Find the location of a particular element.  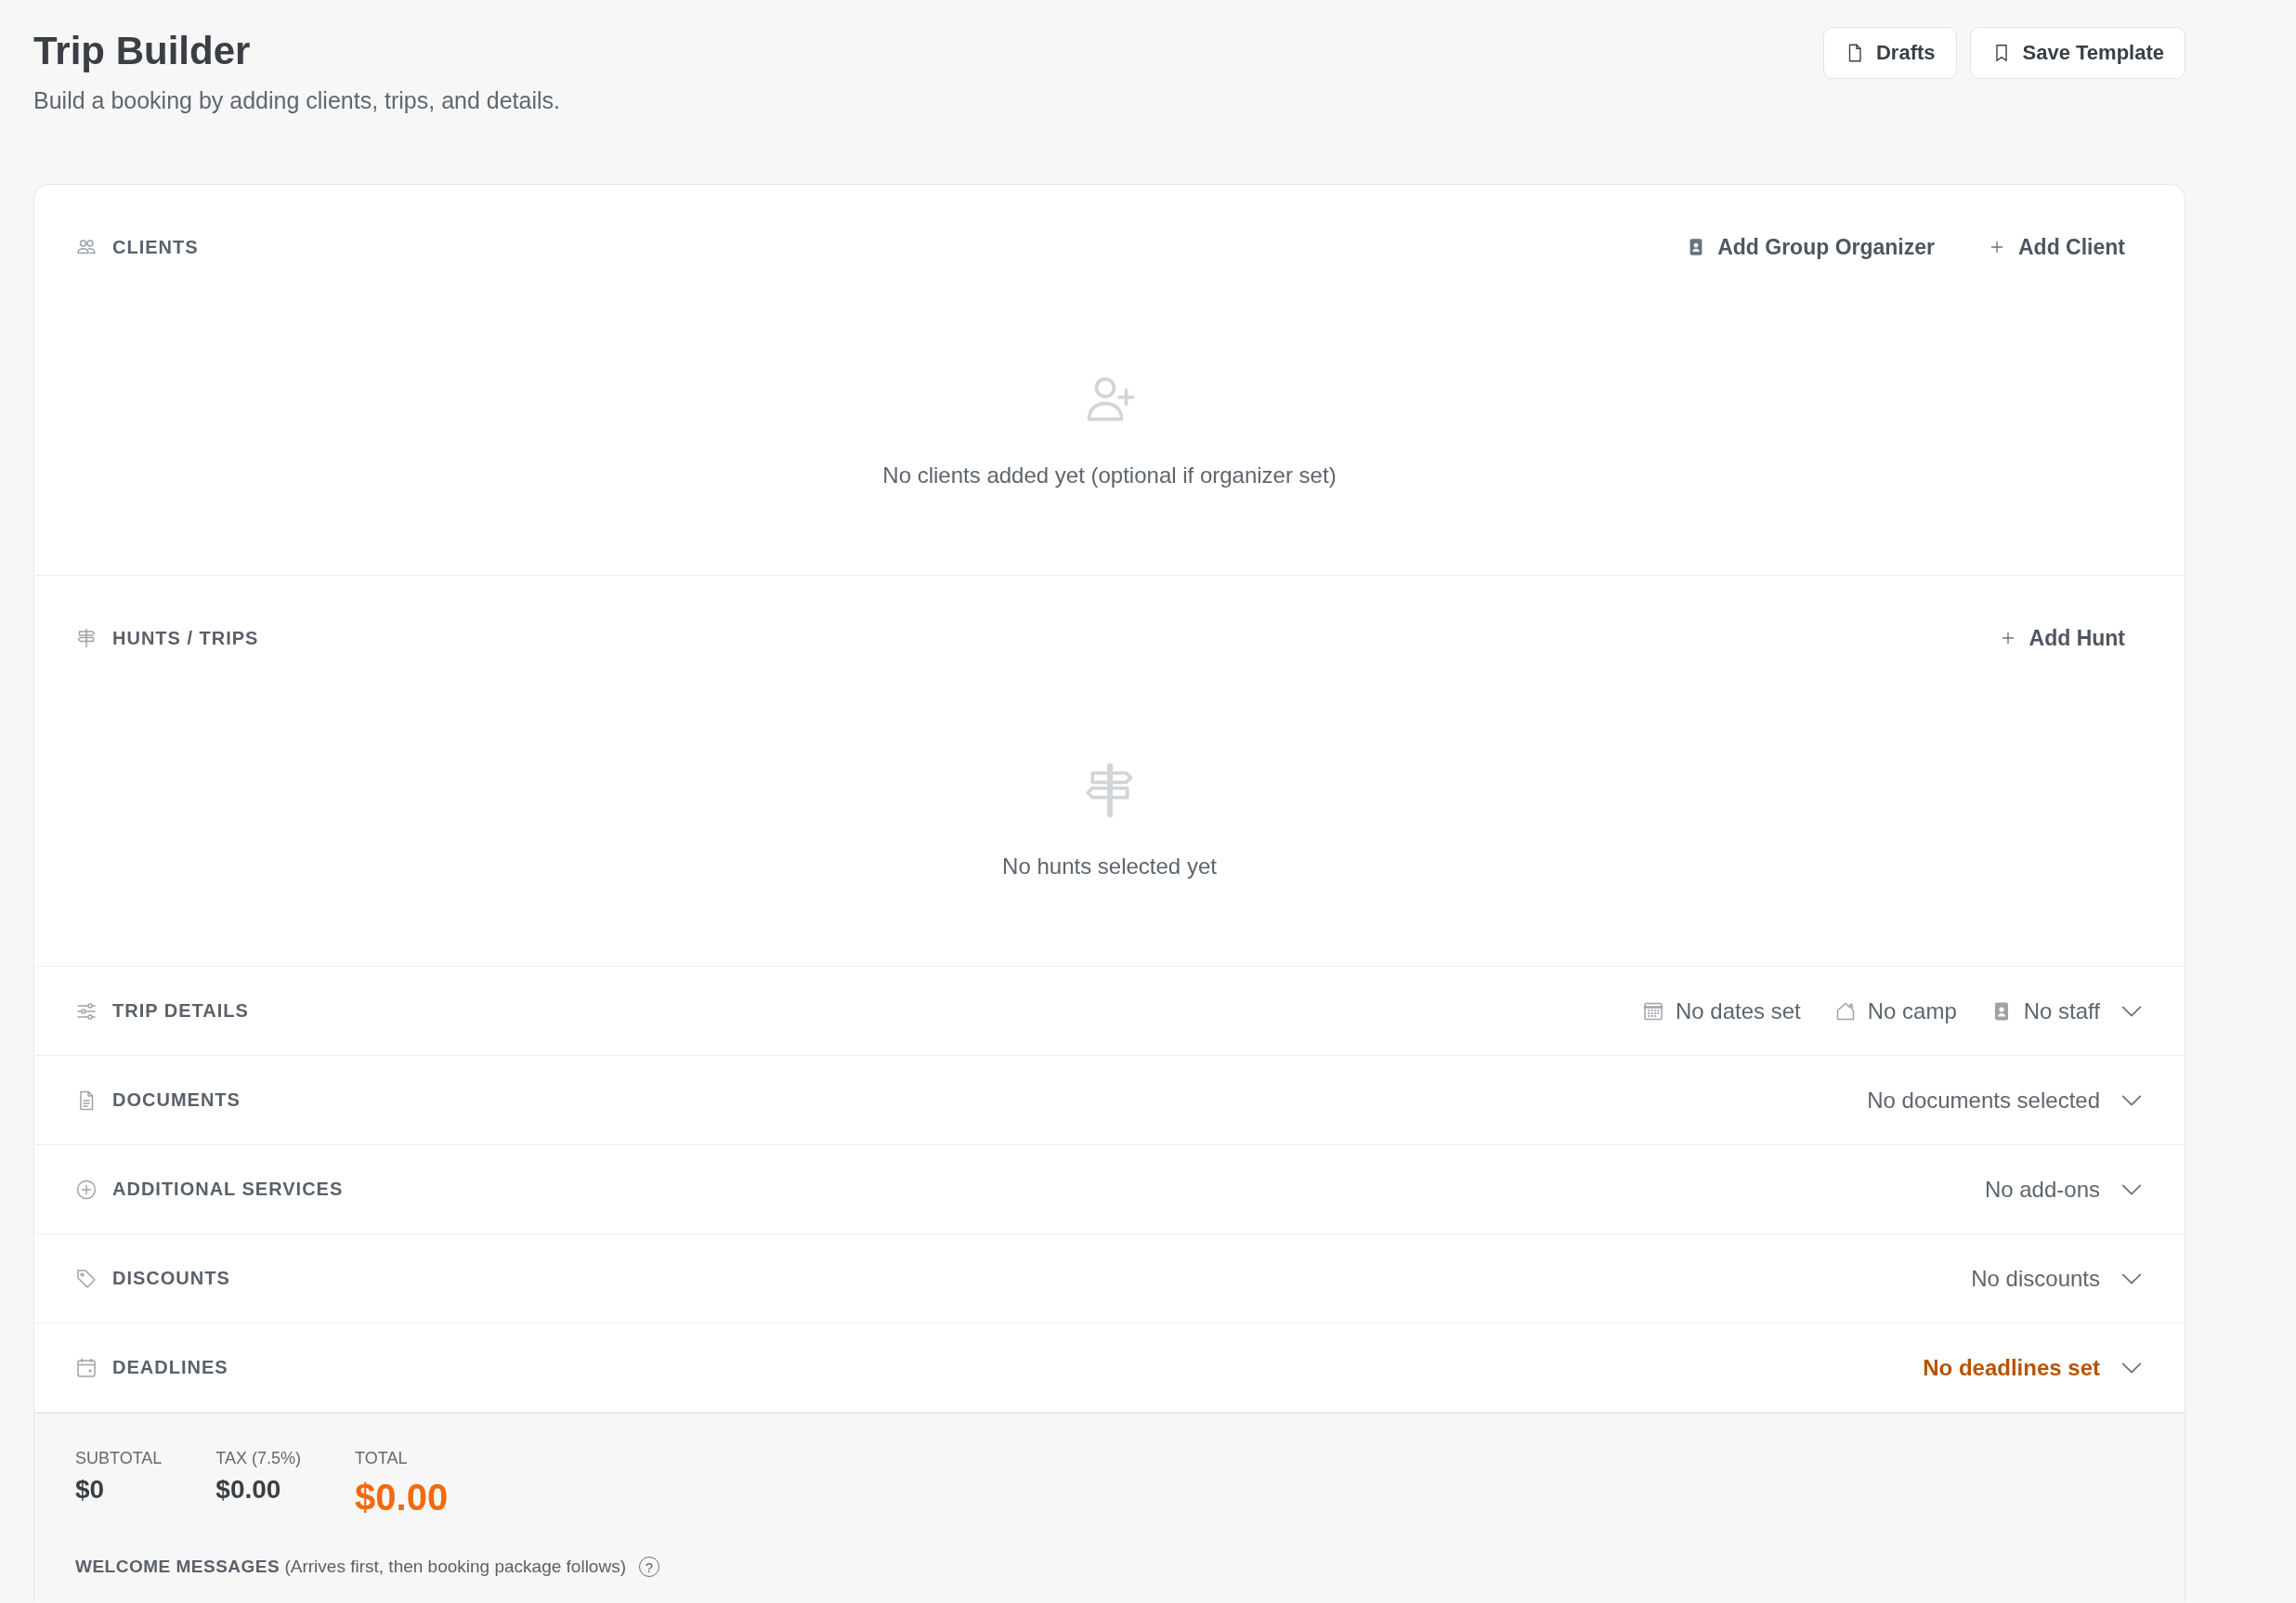

section-title: TRIP DETAILS is located at coordinates (180, 1011).